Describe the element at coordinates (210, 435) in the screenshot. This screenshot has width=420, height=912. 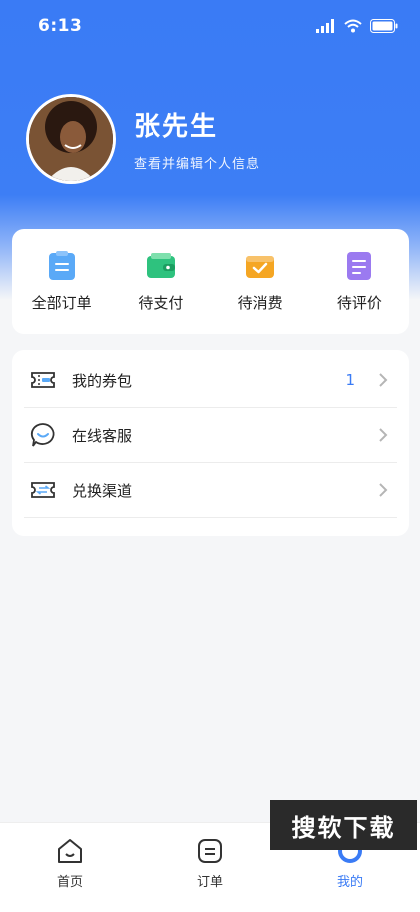
I see `menu-item-customer-service: 在线客服` at that location.